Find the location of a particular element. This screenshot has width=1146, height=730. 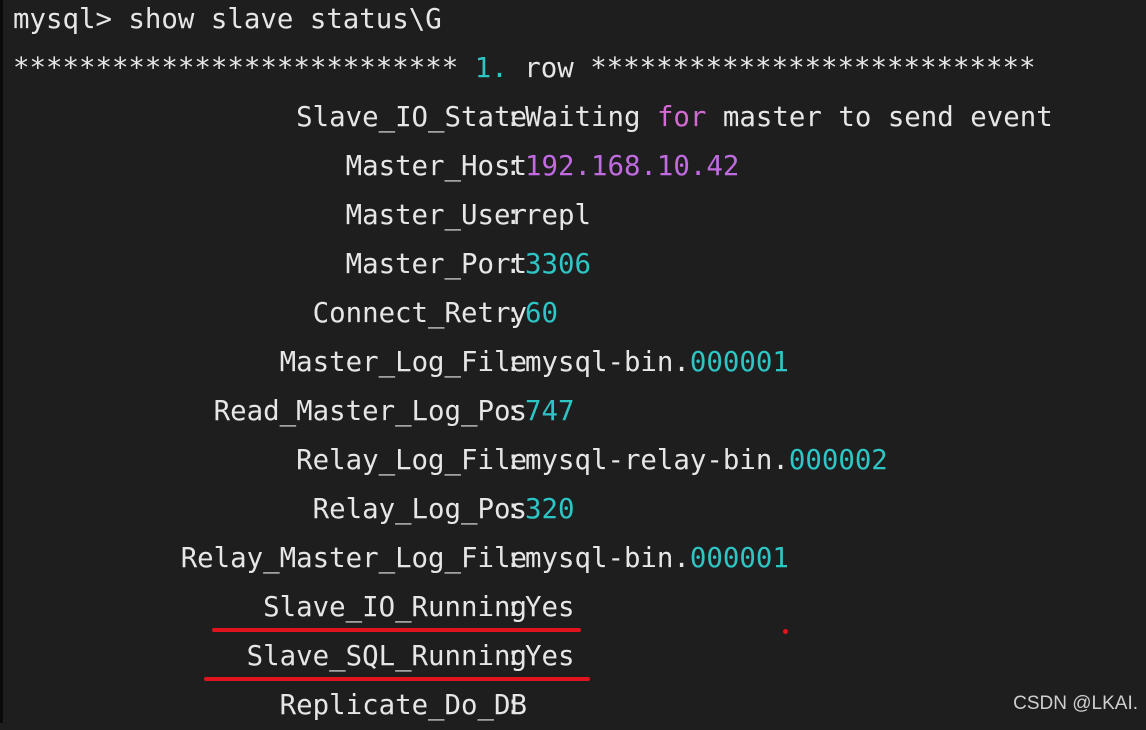

status-field-row: Connect_Retry:60 is located at coordinates (574, 313).